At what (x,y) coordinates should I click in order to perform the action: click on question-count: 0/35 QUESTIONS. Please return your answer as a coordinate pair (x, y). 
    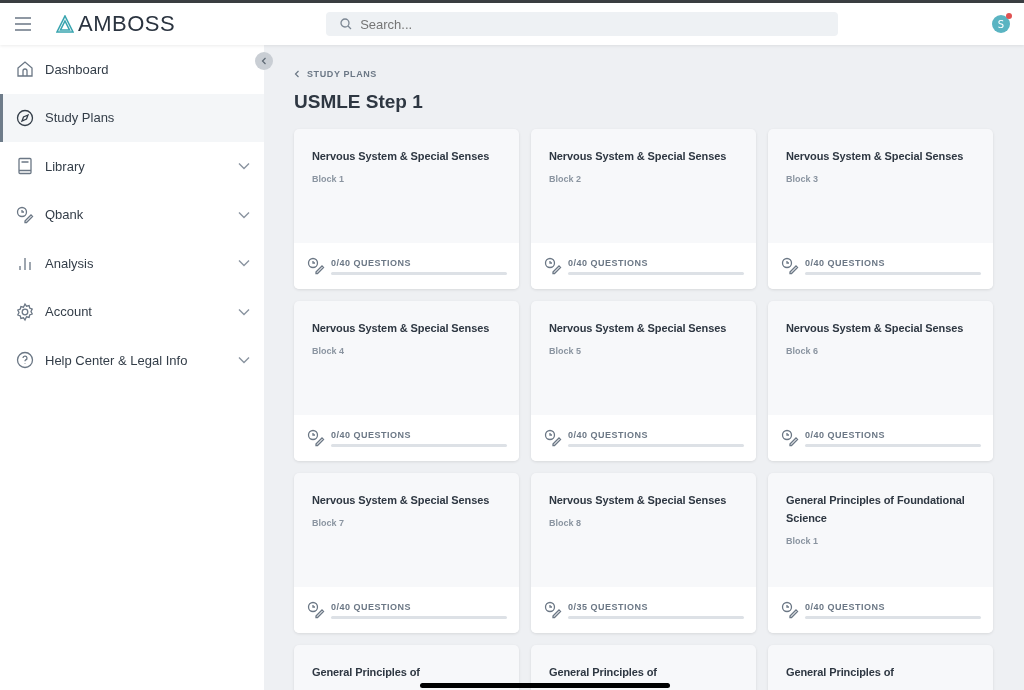
    Looking at the image, I should click on (609, 606).